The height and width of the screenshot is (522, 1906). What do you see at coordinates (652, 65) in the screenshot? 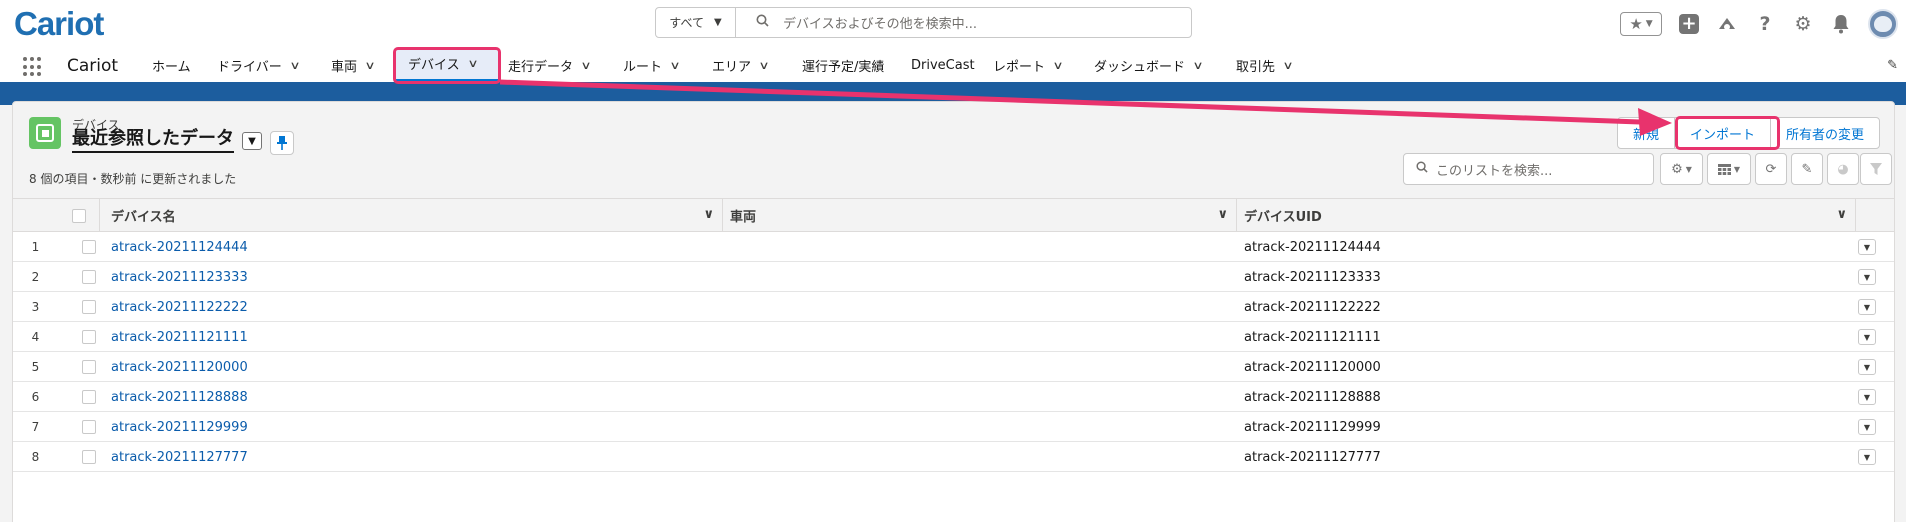
I see `tab-routes: ルート ∨` at bounding box center [652, 65].